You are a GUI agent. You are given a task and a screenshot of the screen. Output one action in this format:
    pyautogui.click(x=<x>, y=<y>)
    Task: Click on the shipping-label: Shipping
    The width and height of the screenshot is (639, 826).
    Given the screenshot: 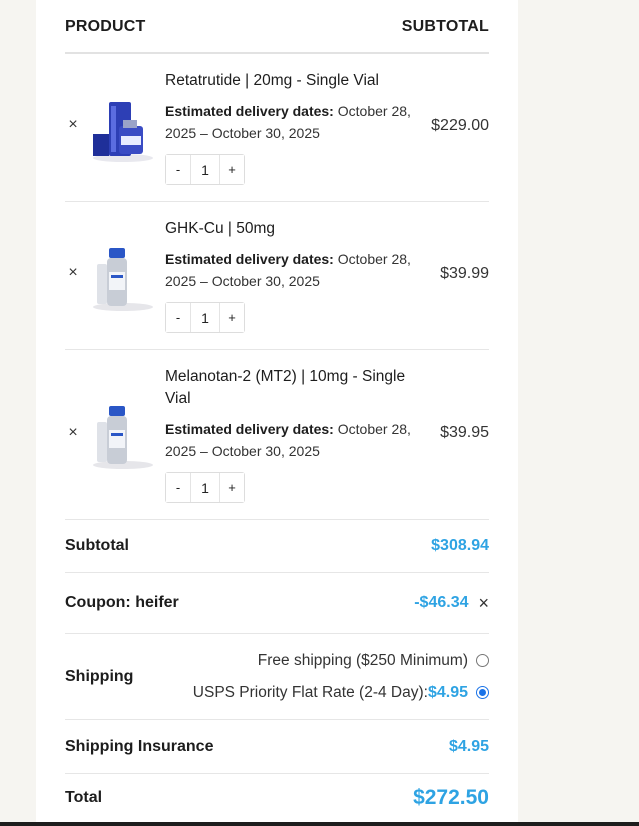 What is the action you would take?
    pyautogui.click(x=99, y=676)
    